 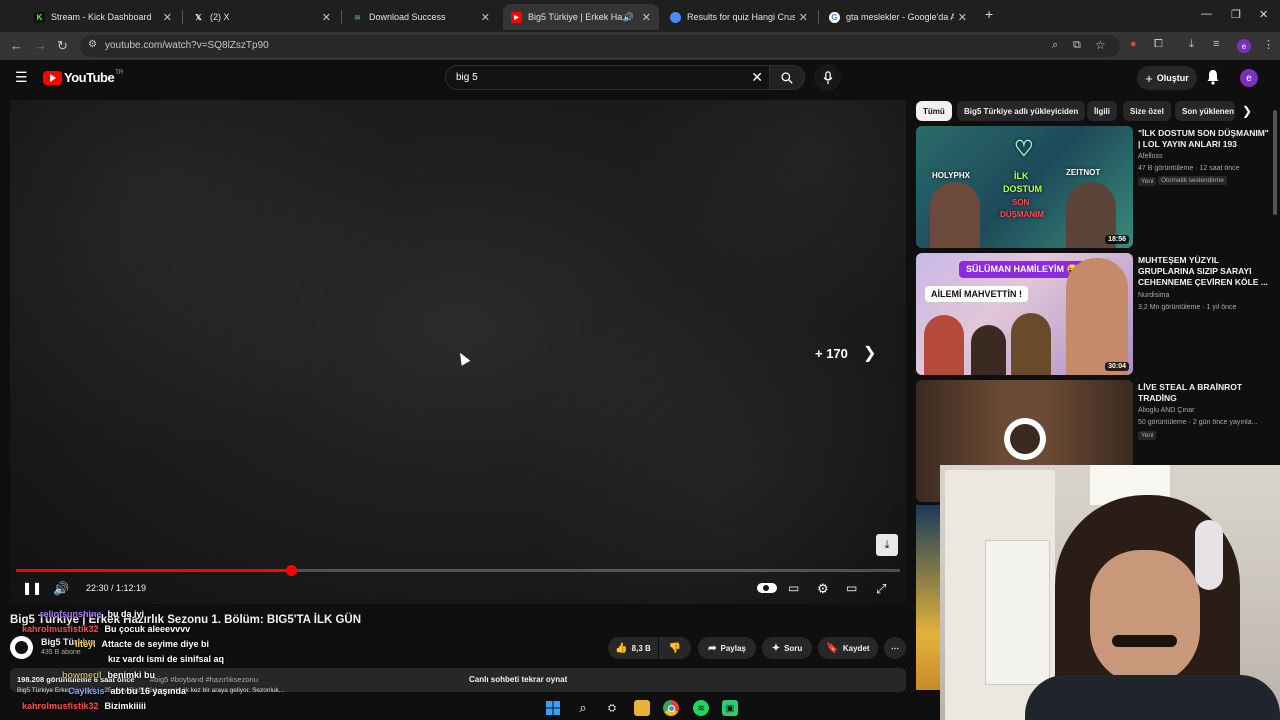 What do you see at coordinates (989, 14) in the screenshot?
I see `new-tab-icon: +` at bounding box center [989, 14].